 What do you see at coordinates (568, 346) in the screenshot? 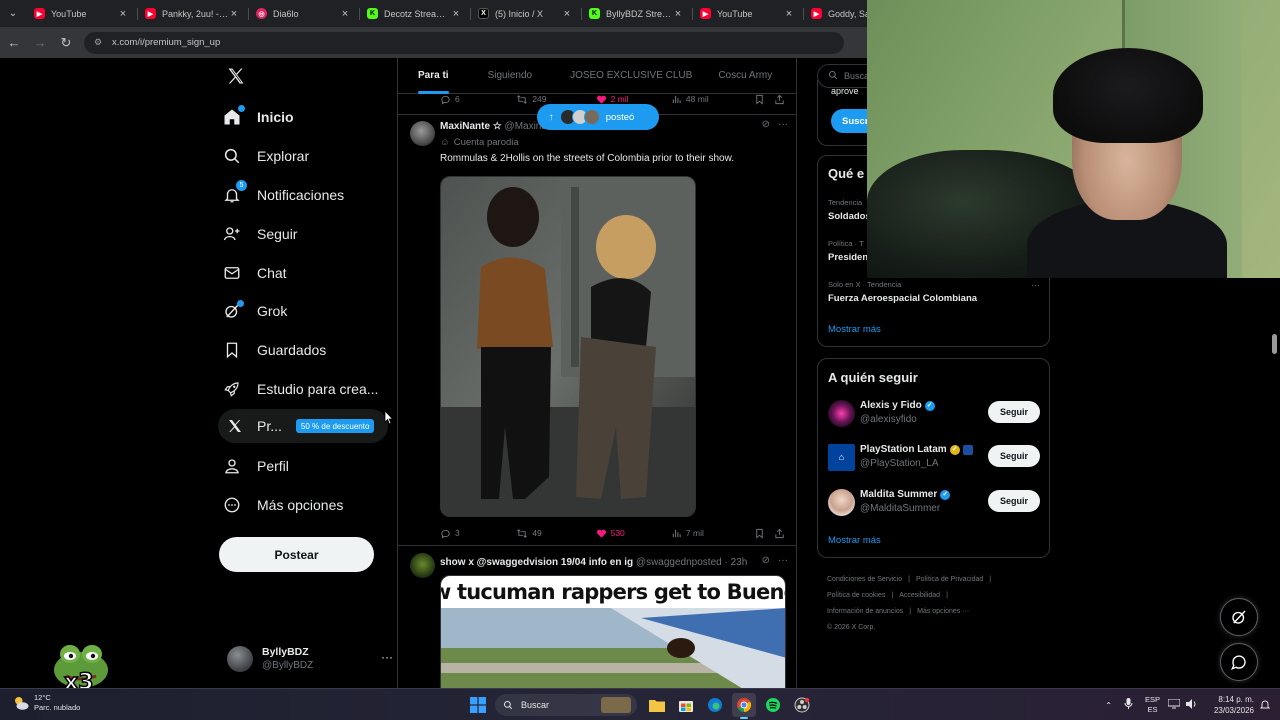
I see `post-image` at bounding box center [568, 346].